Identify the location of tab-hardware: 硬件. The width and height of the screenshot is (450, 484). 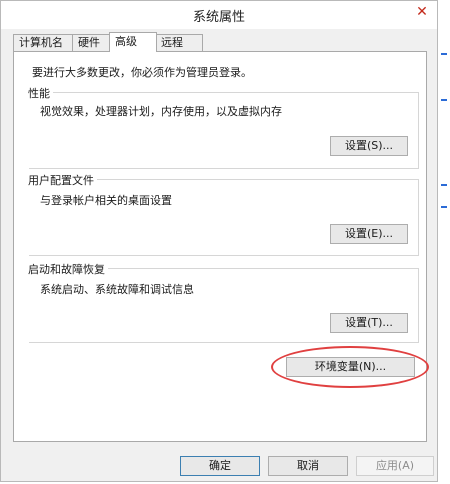
(91, 42).